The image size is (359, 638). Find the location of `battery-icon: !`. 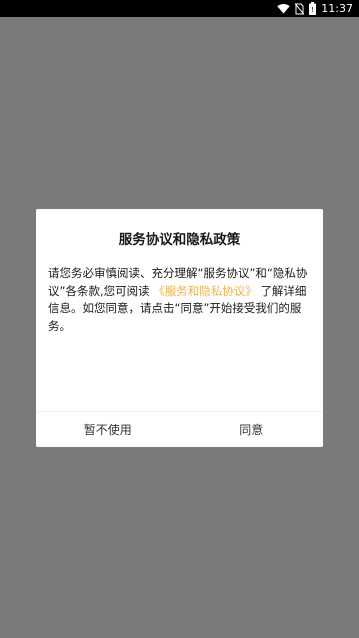

battery-icon: ! is located at coordinates (313, 8).